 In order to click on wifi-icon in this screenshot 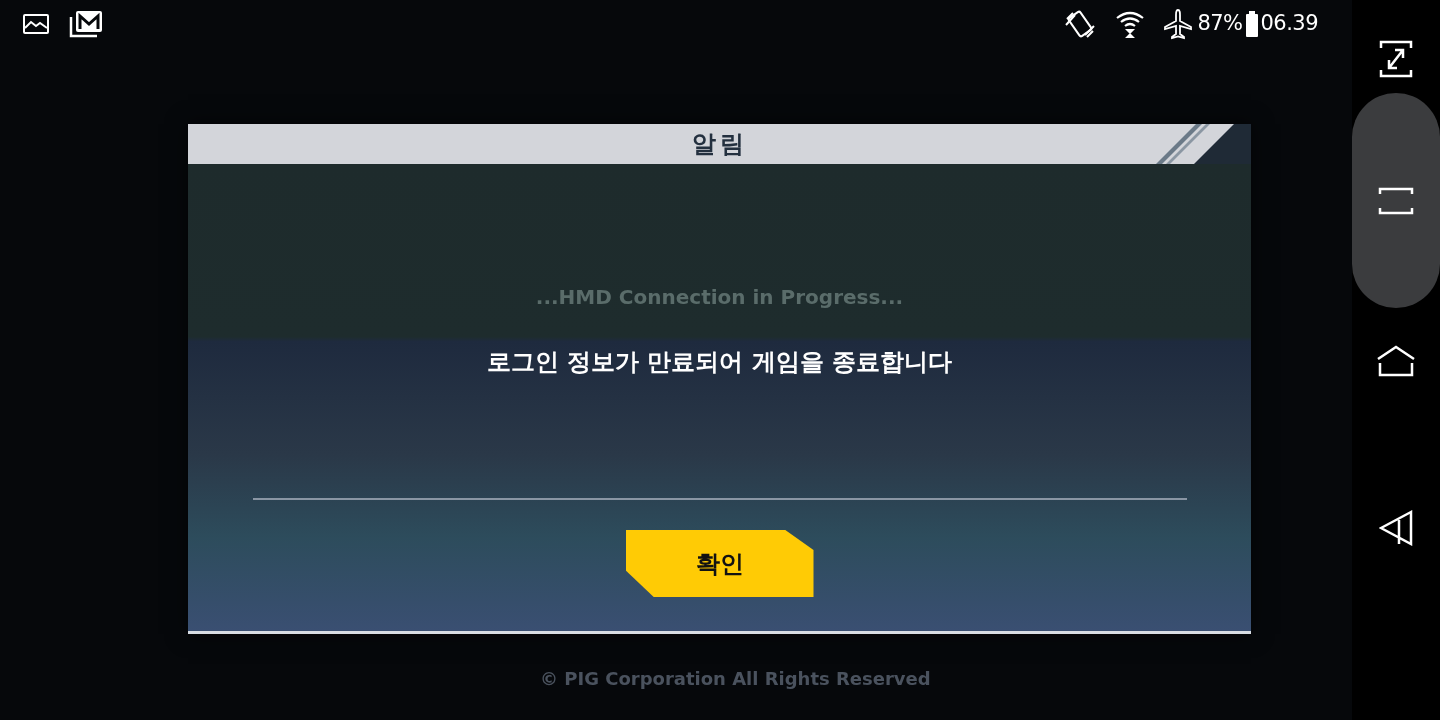, I will do `click(1130, 24)`.